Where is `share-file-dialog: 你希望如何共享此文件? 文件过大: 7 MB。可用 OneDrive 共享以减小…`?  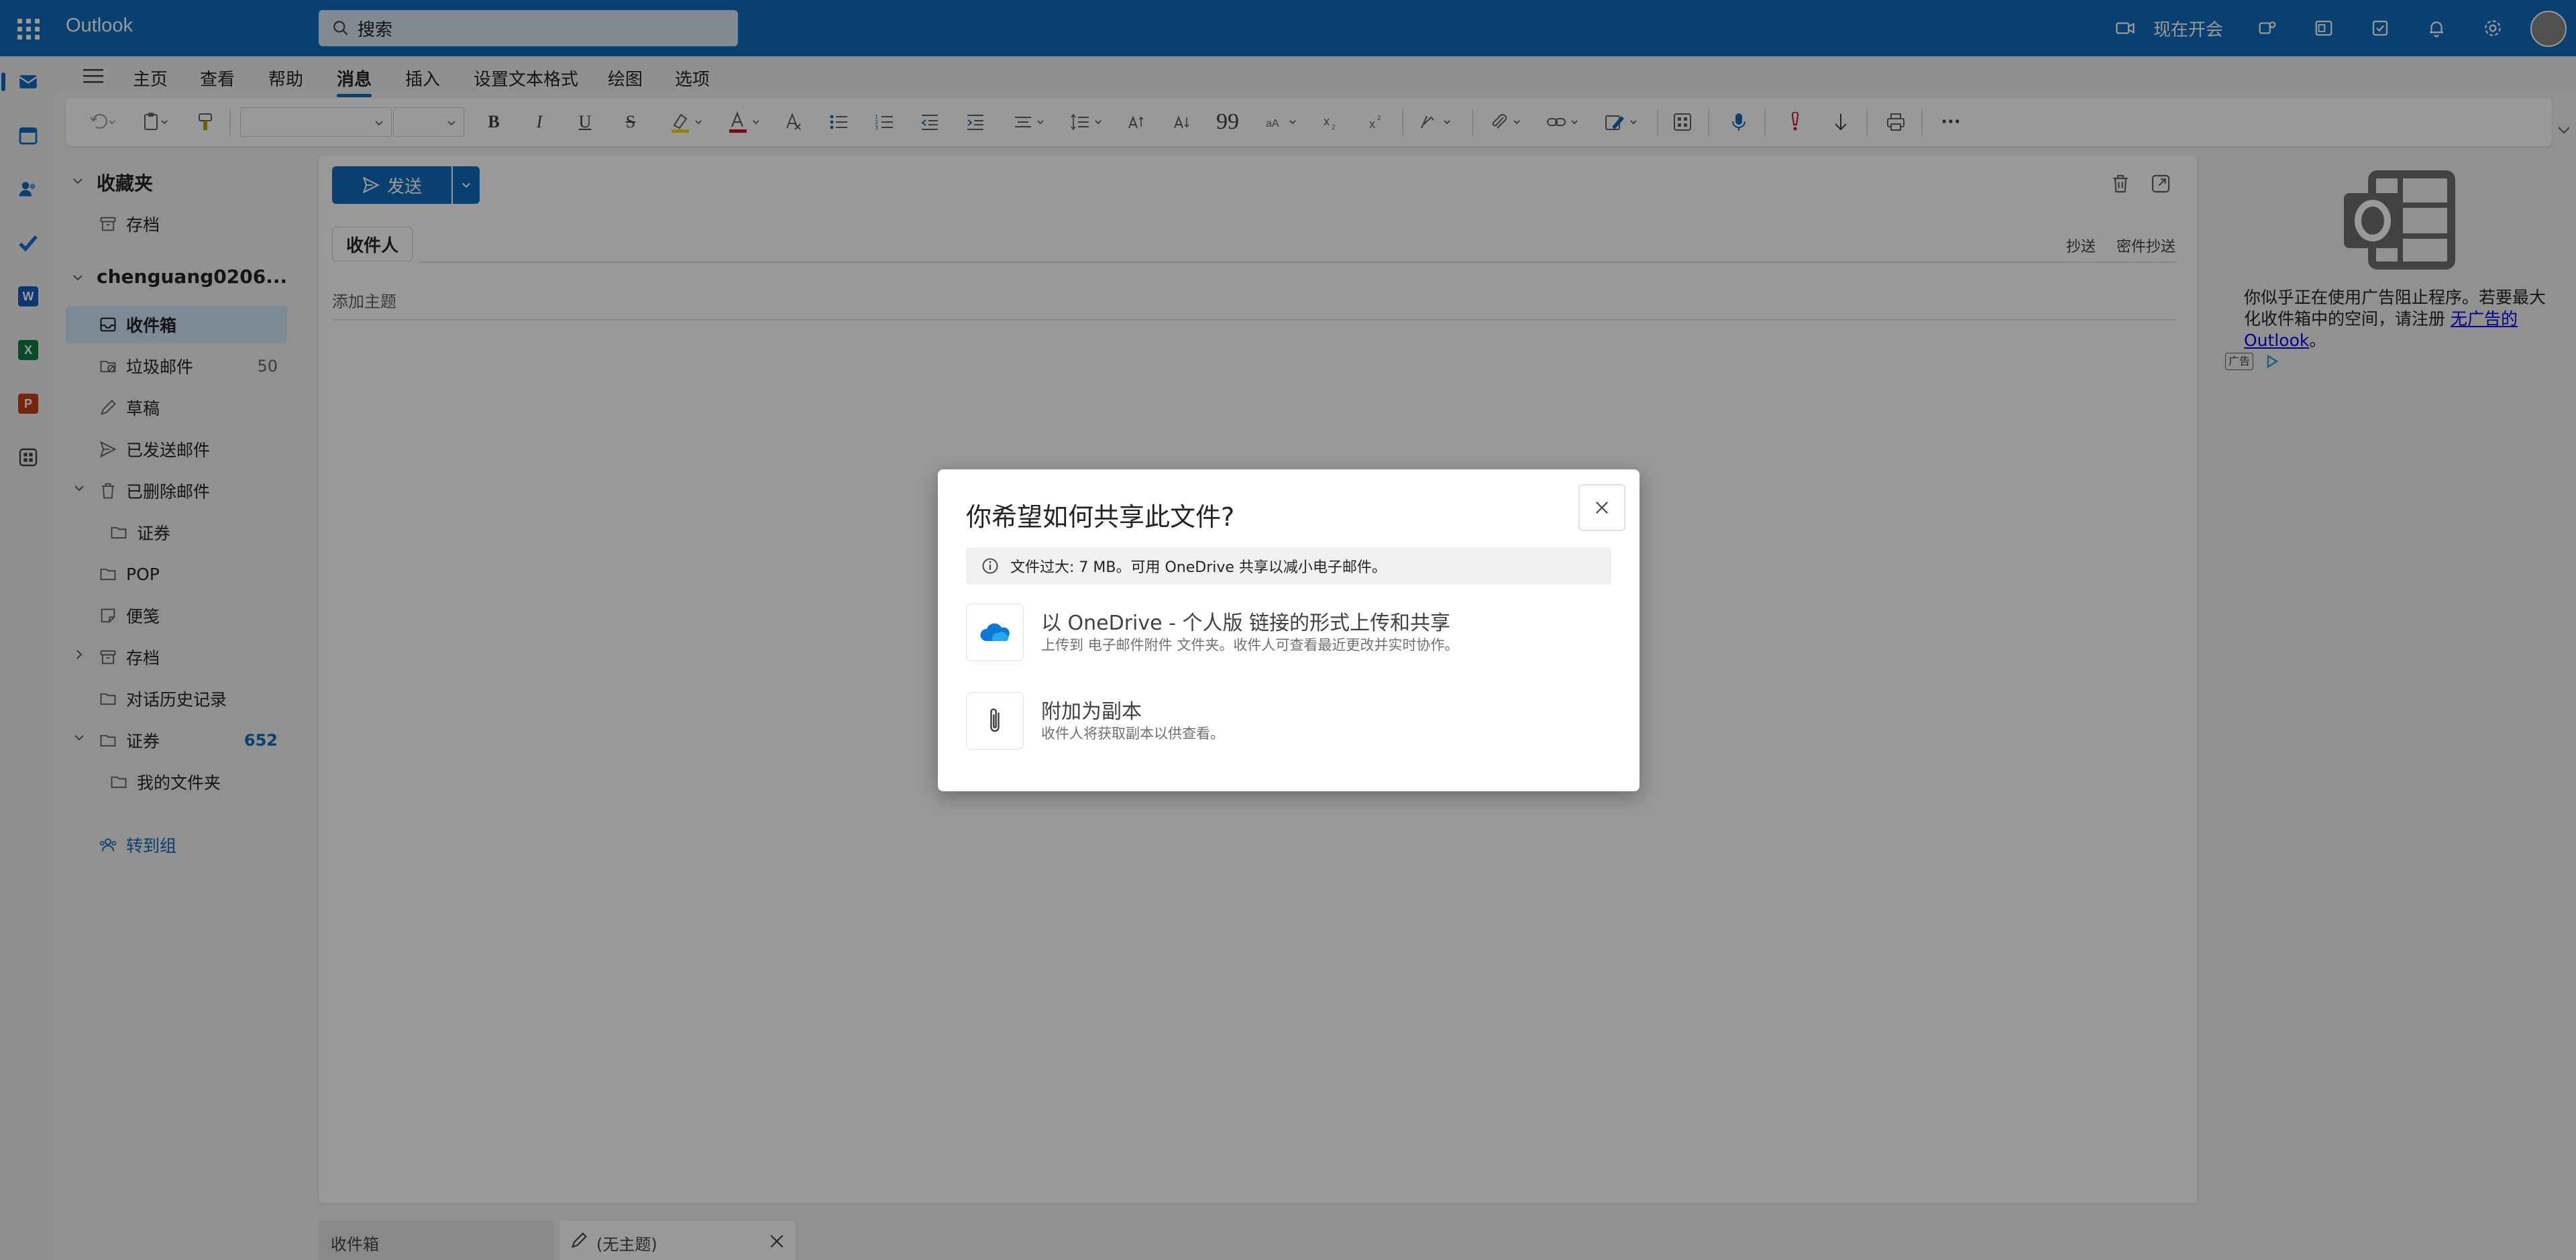
share-file-dialog: 你希望如何共享此文件? 文件过大: 7 MB。可用 OneDrive 共享以减小… is located at coordinates (1289, 630).